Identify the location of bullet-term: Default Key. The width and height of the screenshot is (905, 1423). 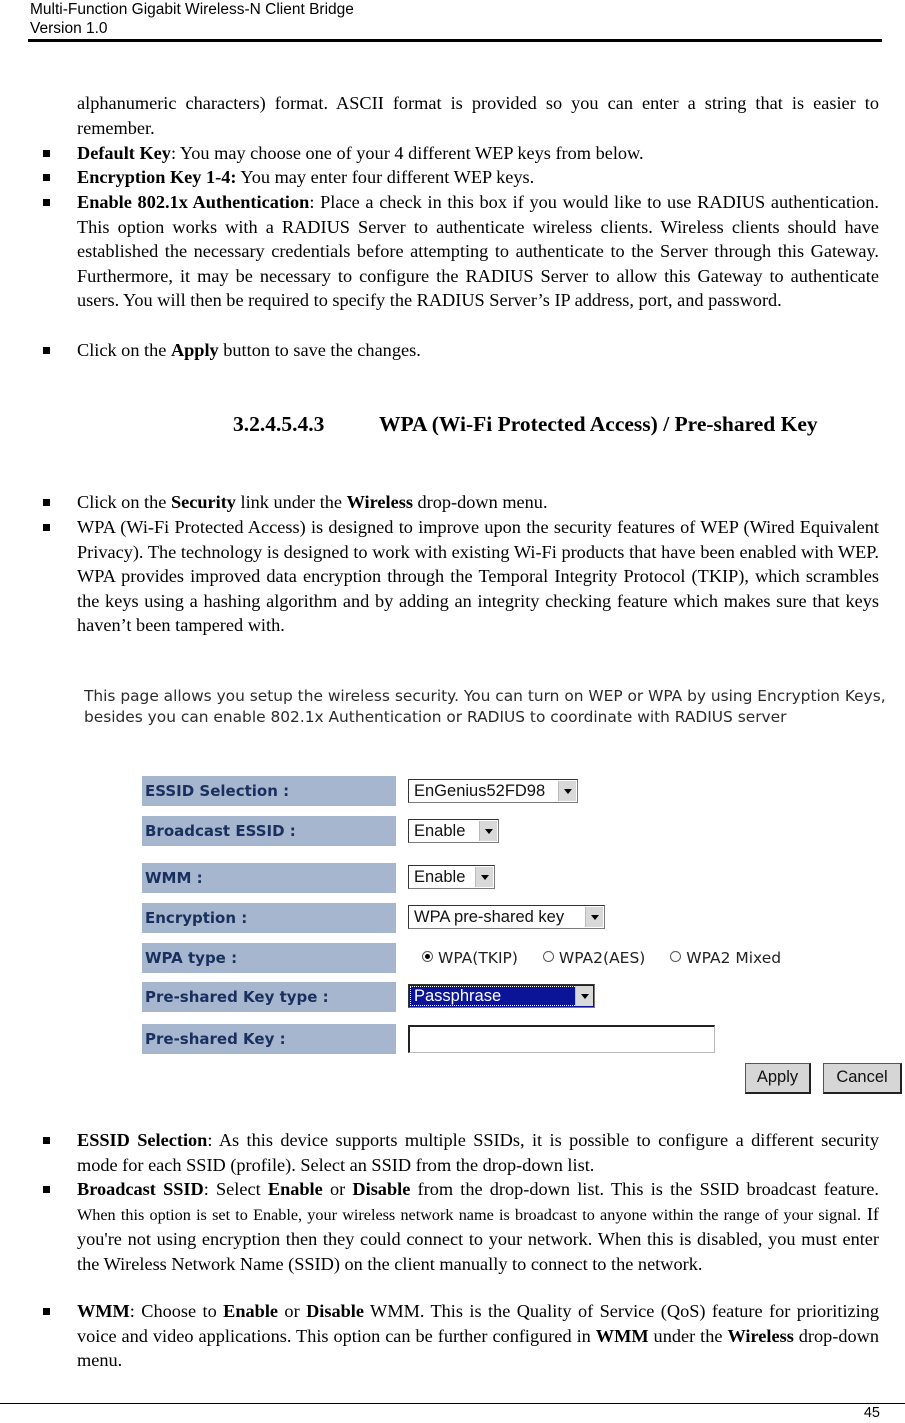
(124, 153).